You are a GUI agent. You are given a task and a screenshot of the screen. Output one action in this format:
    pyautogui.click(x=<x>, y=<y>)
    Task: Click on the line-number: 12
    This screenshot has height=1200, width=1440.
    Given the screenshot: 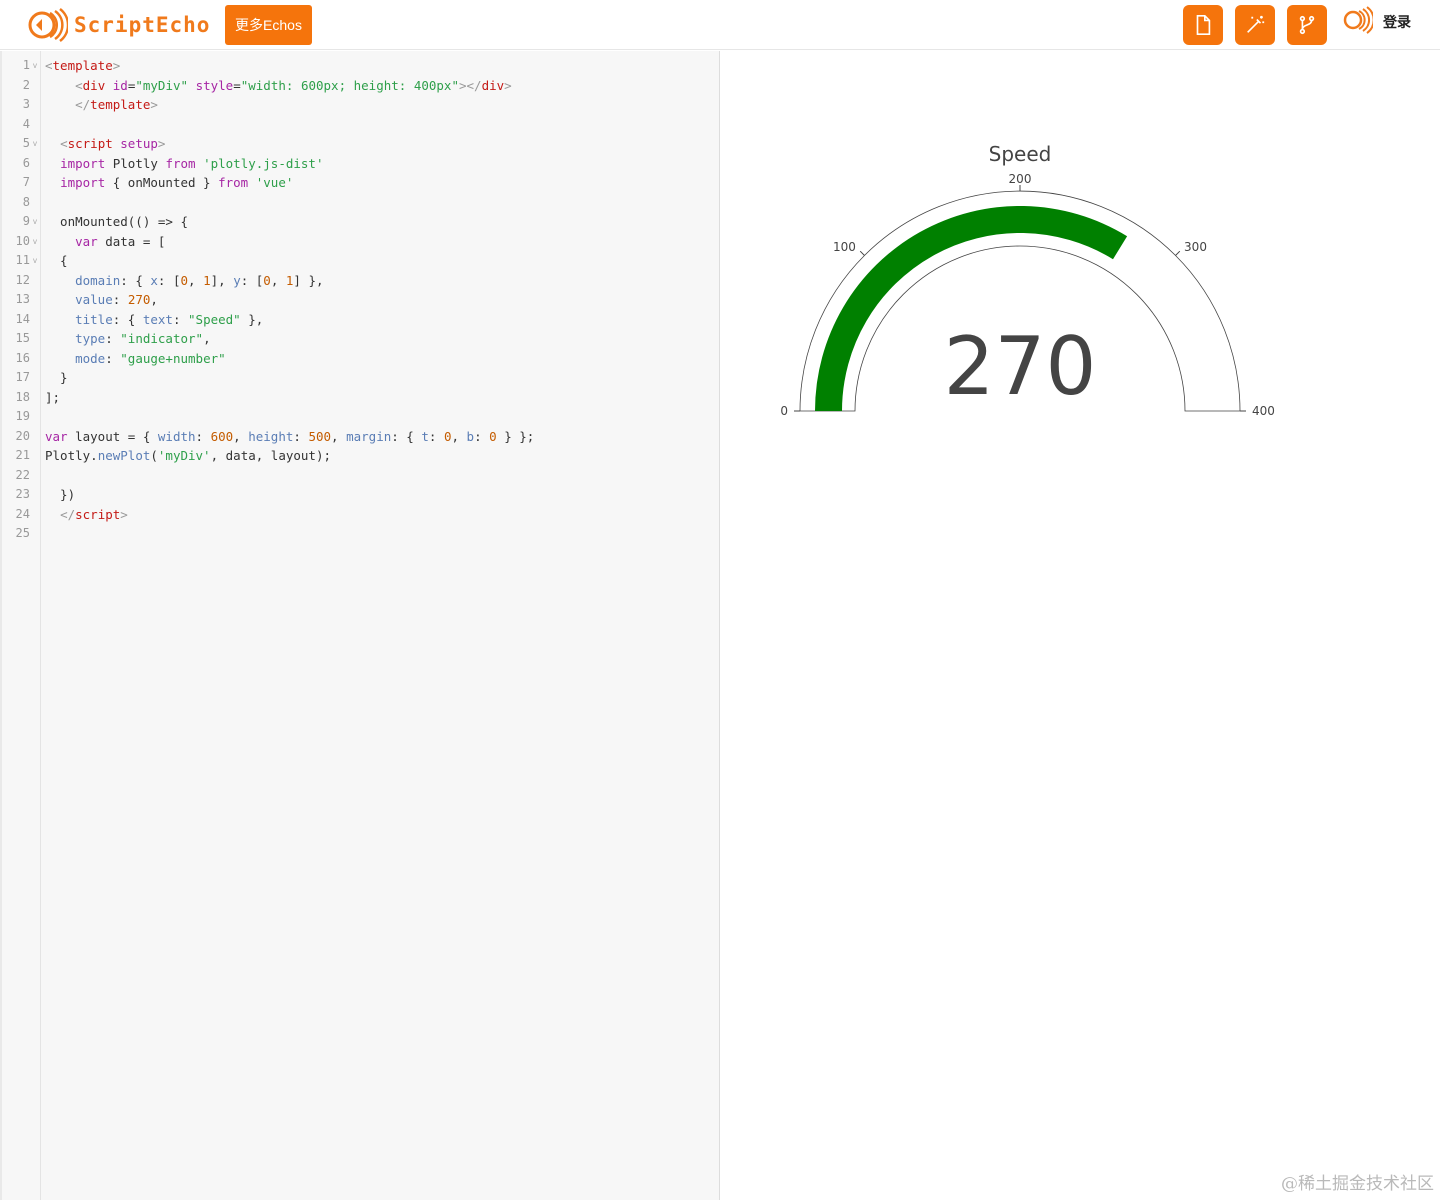 What is the action you would take?
    pyautogui.click(x=22, y=279)
    